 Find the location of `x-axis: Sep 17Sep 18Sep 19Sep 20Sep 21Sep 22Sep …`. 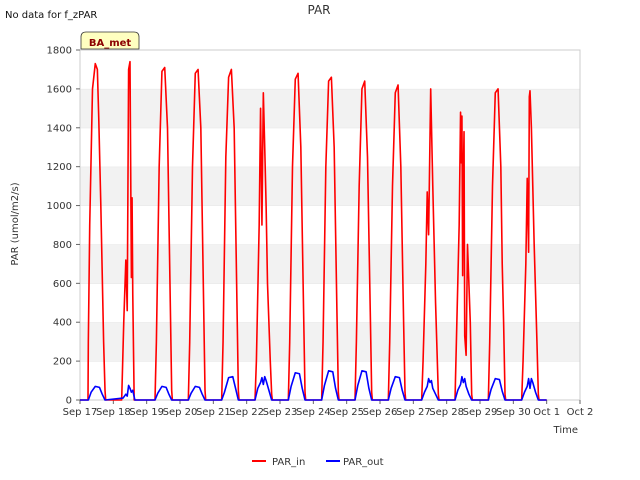

x-axis: Sep 17Sep 18Sep 19Sep 20Sep 21Sep 22Sep … is located at coordinates (328, 409).